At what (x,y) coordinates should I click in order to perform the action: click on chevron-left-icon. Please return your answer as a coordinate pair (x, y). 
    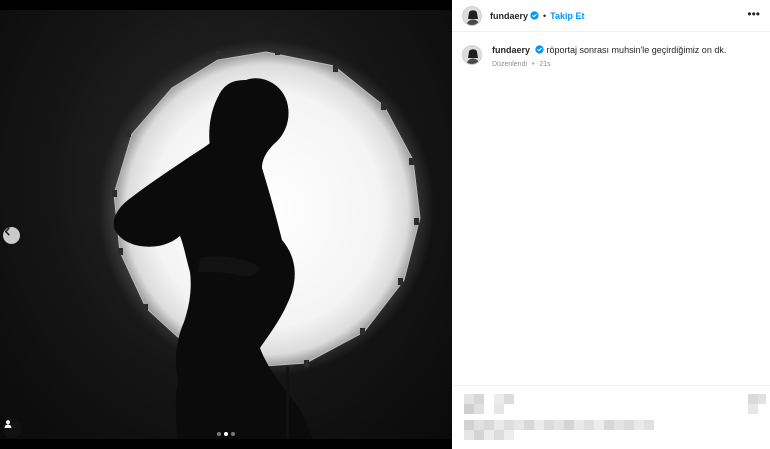
    Looking at the image, I should click on (7, 231).